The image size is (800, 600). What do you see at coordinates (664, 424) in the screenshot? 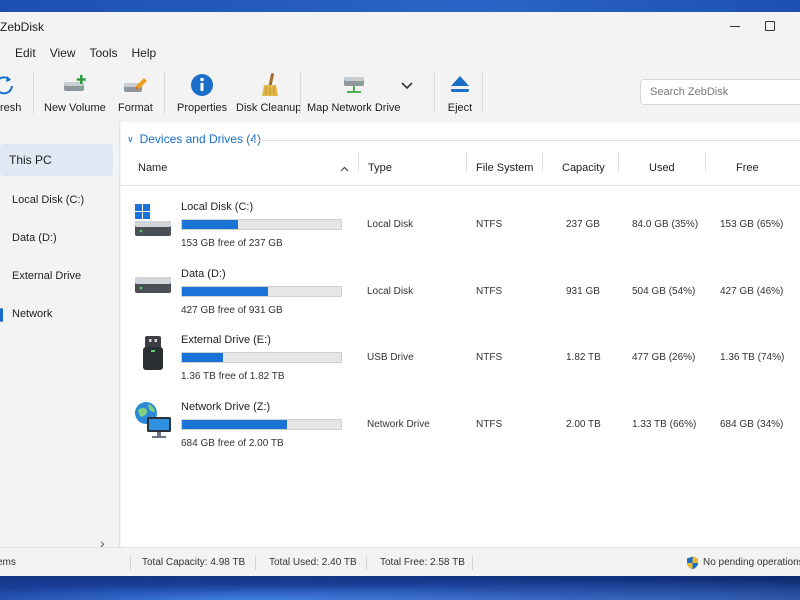
I see `drive-used: 1.33 TB (66%)` at bounding box center [664, 424].